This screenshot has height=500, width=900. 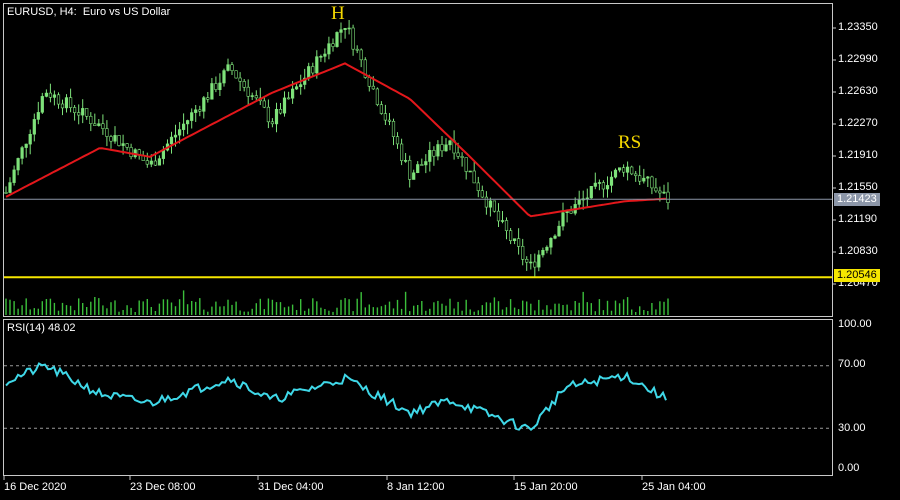 What do you see at coordinates (857, 199) in the screenshot?
I see `current-price-badge: 1.21423` at bounding box center [857, 199].